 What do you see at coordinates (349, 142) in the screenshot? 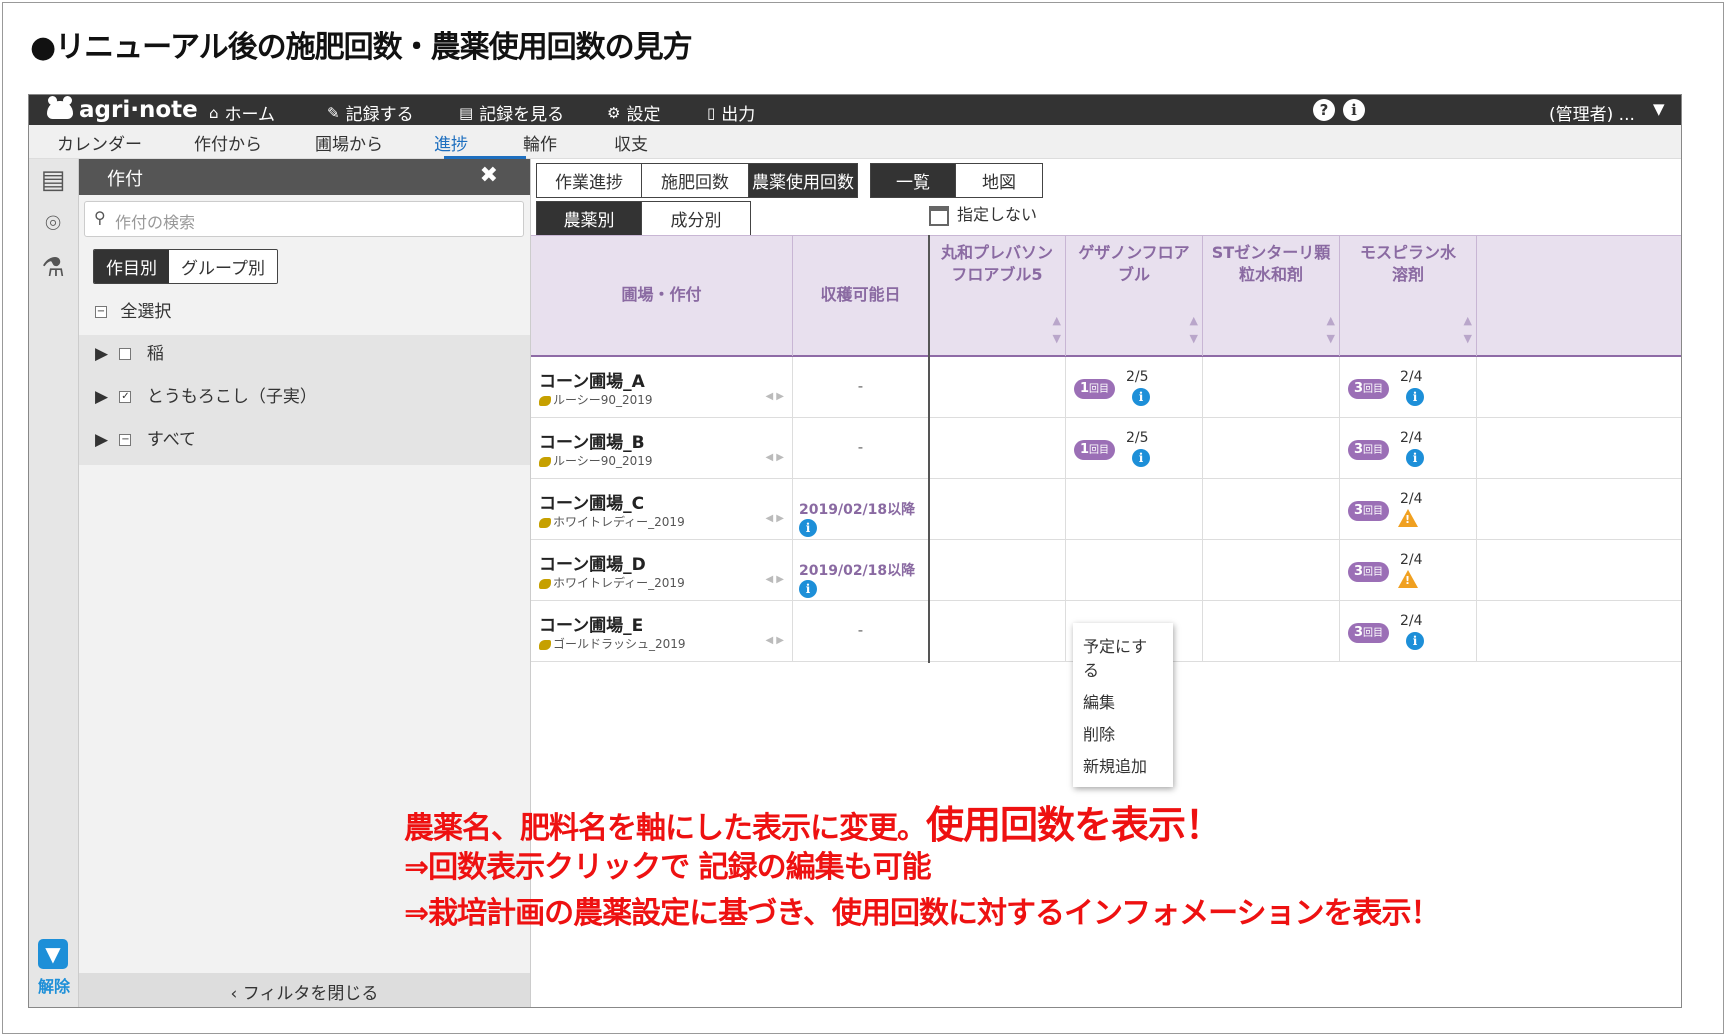
I see `subnav-by-field: 圃場から` at bounding box center [349, 142].